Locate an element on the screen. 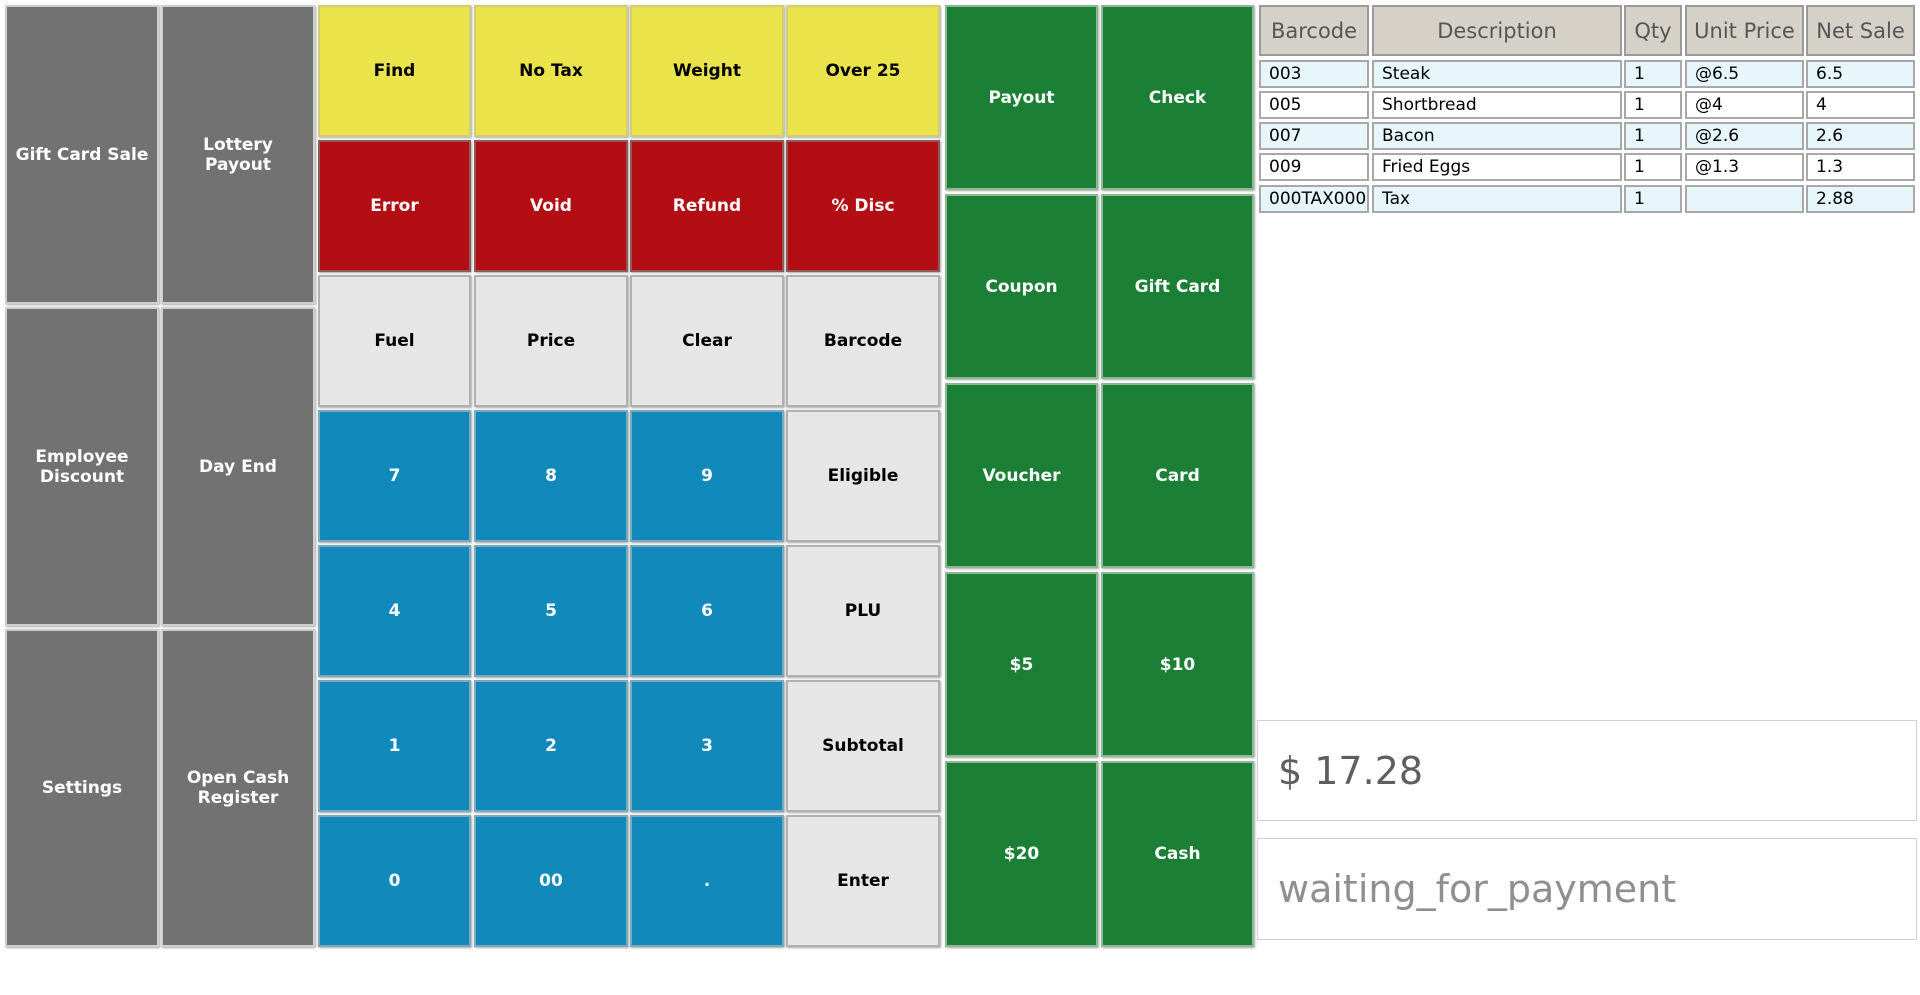 The image size is (1920, 995). digit-8-button: 8 is located at coordinates (551, 476).